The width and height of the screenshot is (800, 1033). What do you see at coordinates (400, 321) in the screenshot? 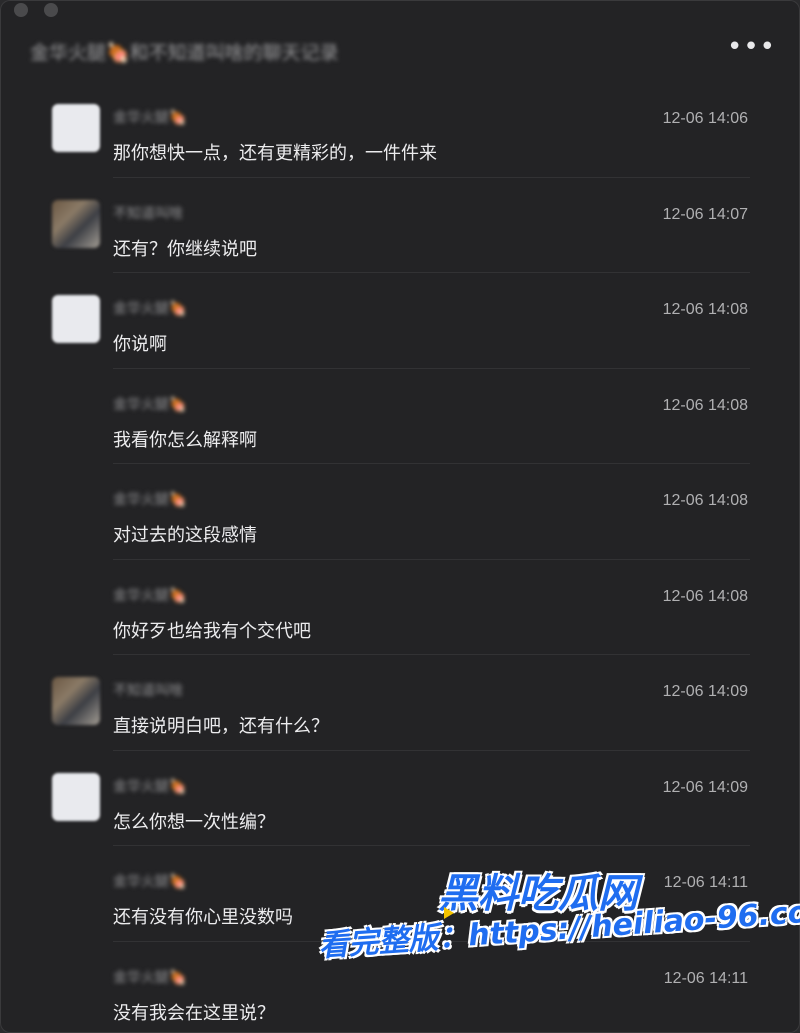
I see `message-item: 金华火腿🍖 12-06 14:08 你说啊` at bounding box center [400, 321].